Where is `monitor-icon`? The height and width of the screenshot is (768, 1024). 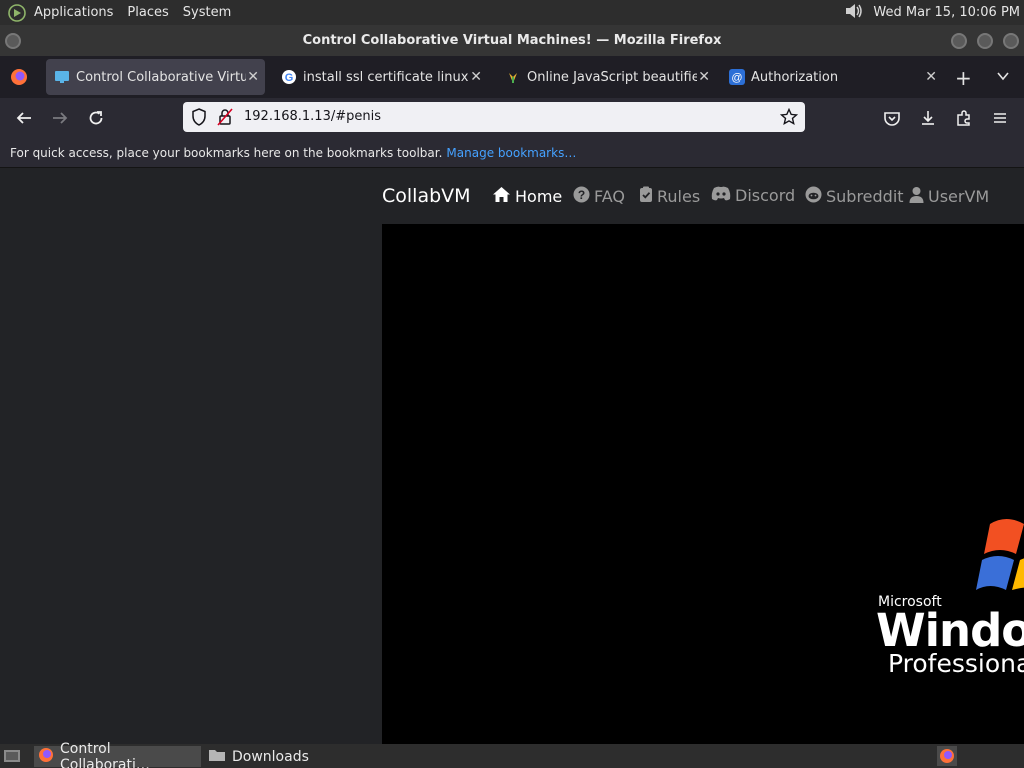
monitor-icon is located at coordinates (62, 77).